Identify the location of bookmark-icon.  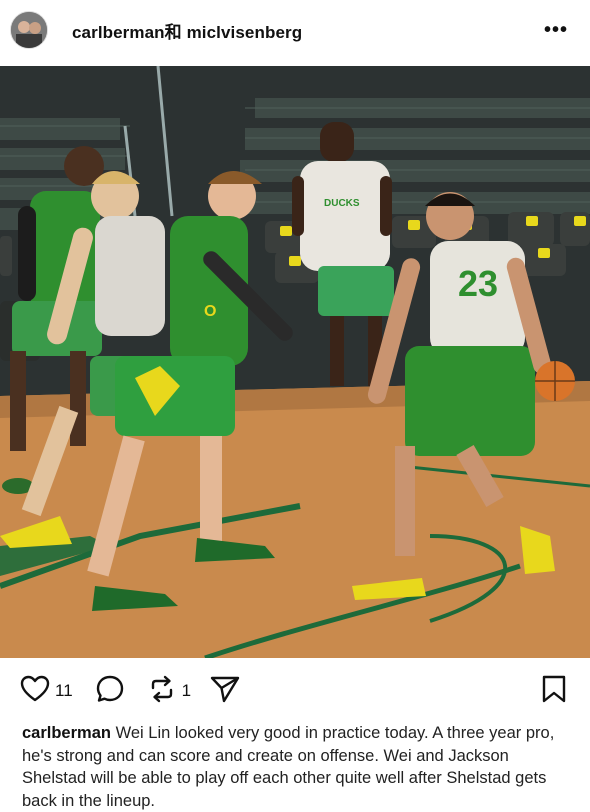
(554, 691).